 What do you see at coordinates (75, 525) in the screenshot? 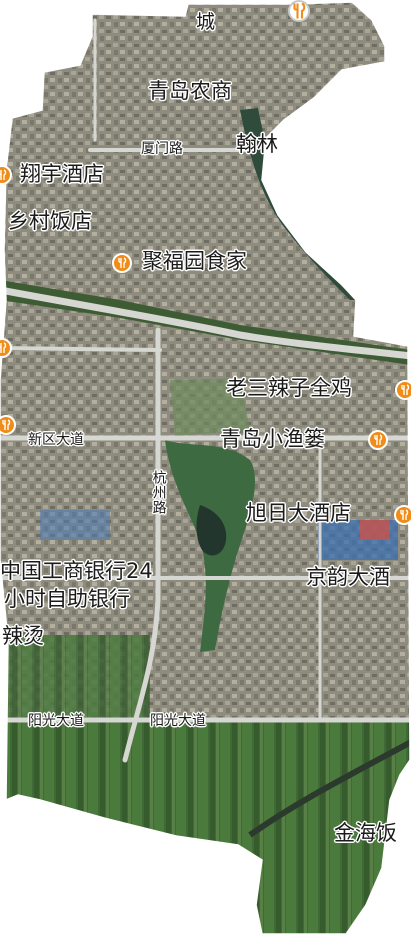
I see `blue-roofs` at bounding box center [75, 525].